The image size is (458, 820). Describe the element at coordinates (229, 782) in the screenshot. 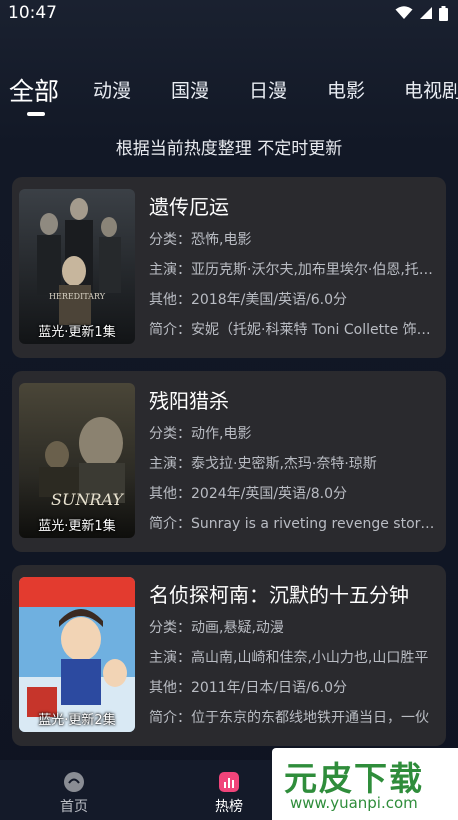

I see `chart-icon` at that location.